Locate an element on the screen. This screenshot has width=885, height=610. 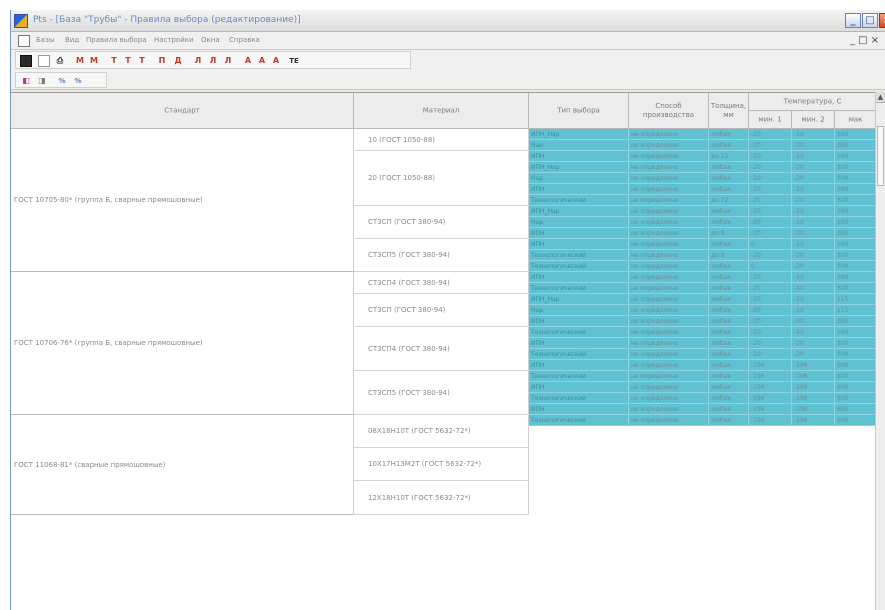
percent-icon: % is located at coordinates (62, 81).